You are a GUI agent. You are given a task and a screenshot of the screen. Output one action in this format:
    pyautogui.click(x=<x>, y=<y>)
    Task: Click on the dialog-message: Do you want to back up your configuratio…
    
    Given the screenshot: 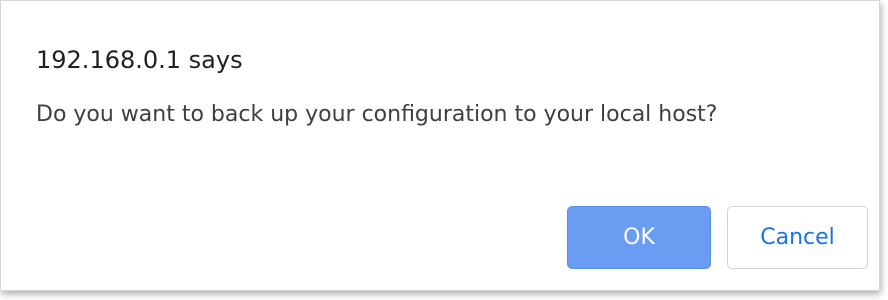 What is the action you would take?
    pyautogui.click(x=377, y=114)
    